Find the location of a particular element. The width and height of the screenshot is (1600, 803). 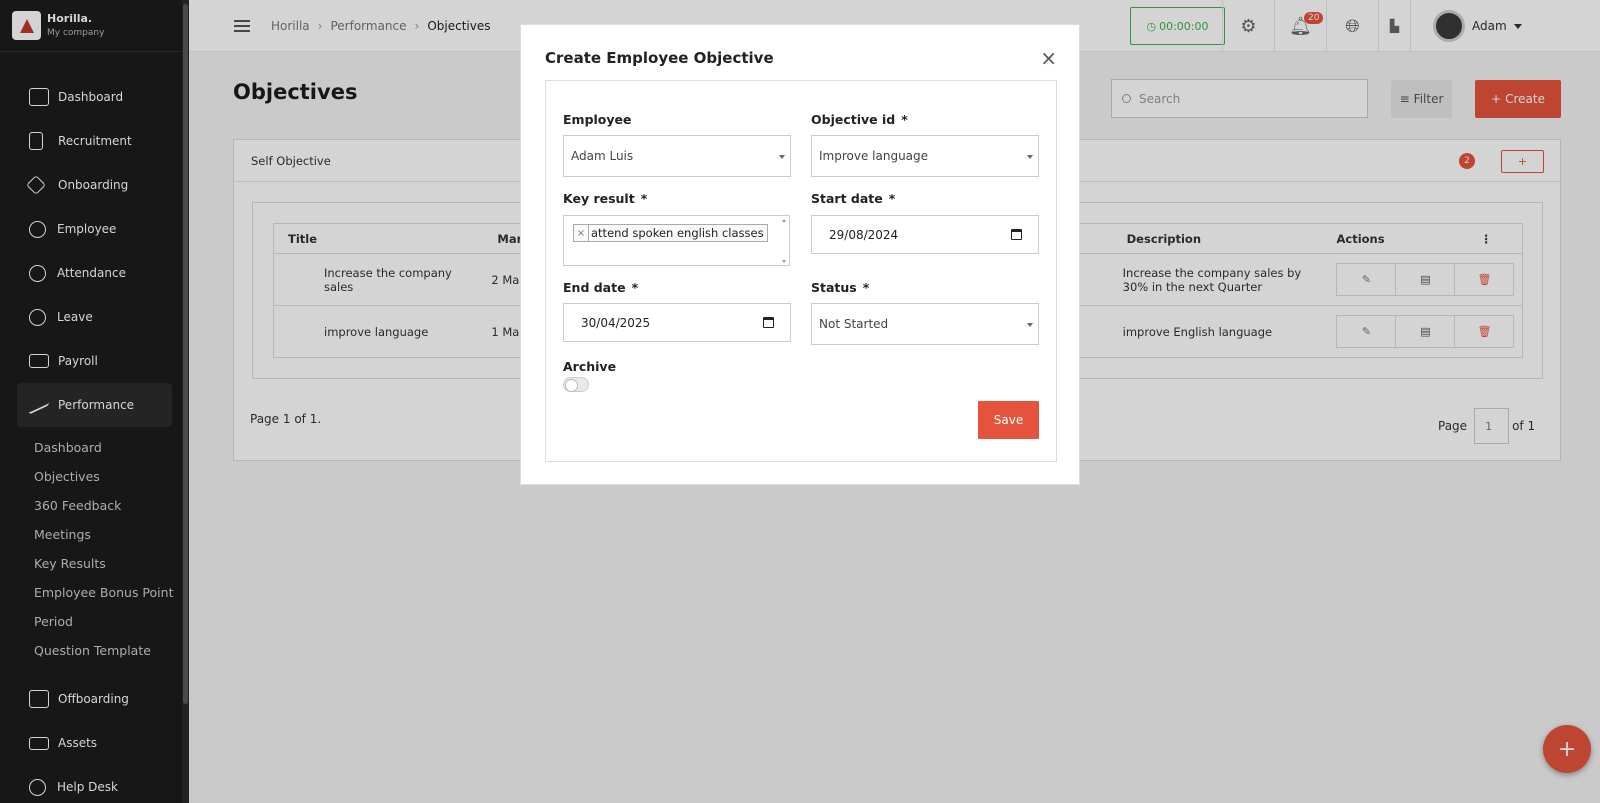

key-result-multiselect: × attend spoken english classes is located at coordinates (676, 240).